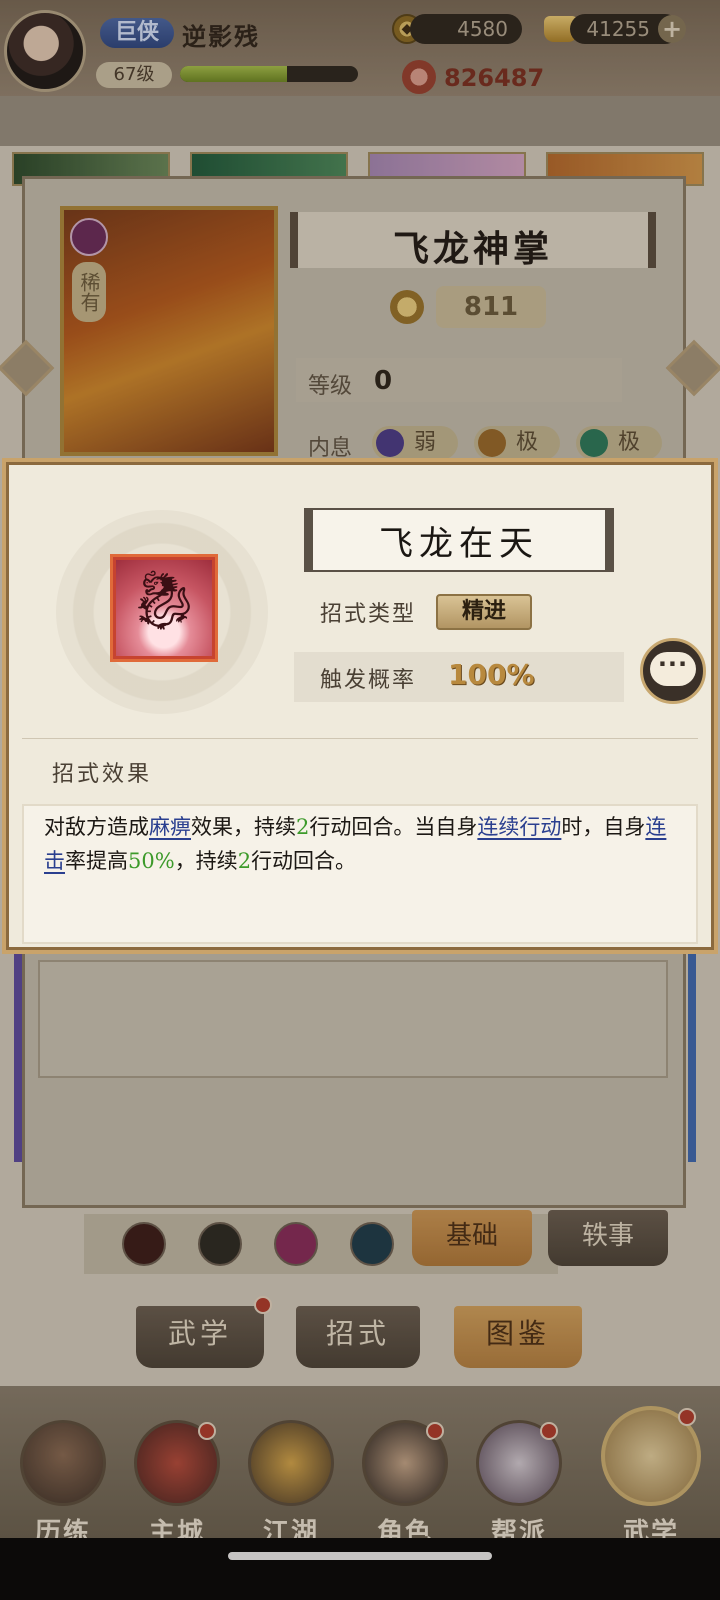  Describe the element at coordinates (491, 674) in the screenshot. I see `trigger-value: 100%` at that location.